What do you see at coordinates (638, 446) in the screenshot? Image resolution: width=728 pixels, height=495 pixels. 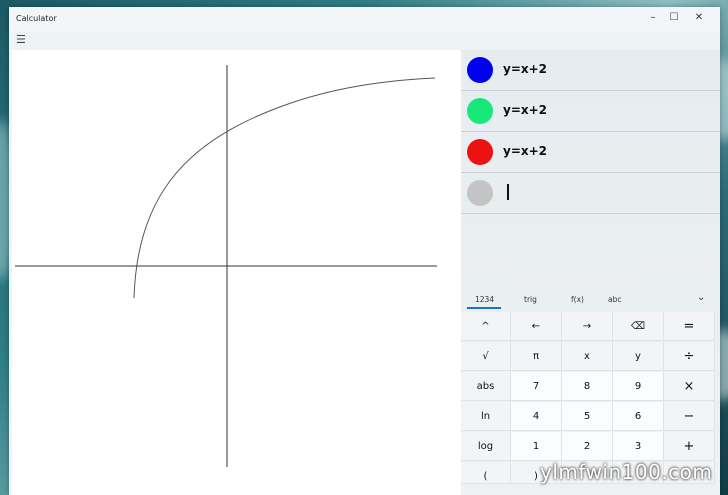 I see `digit-3-key: 3` at bounding box center [638, 446].